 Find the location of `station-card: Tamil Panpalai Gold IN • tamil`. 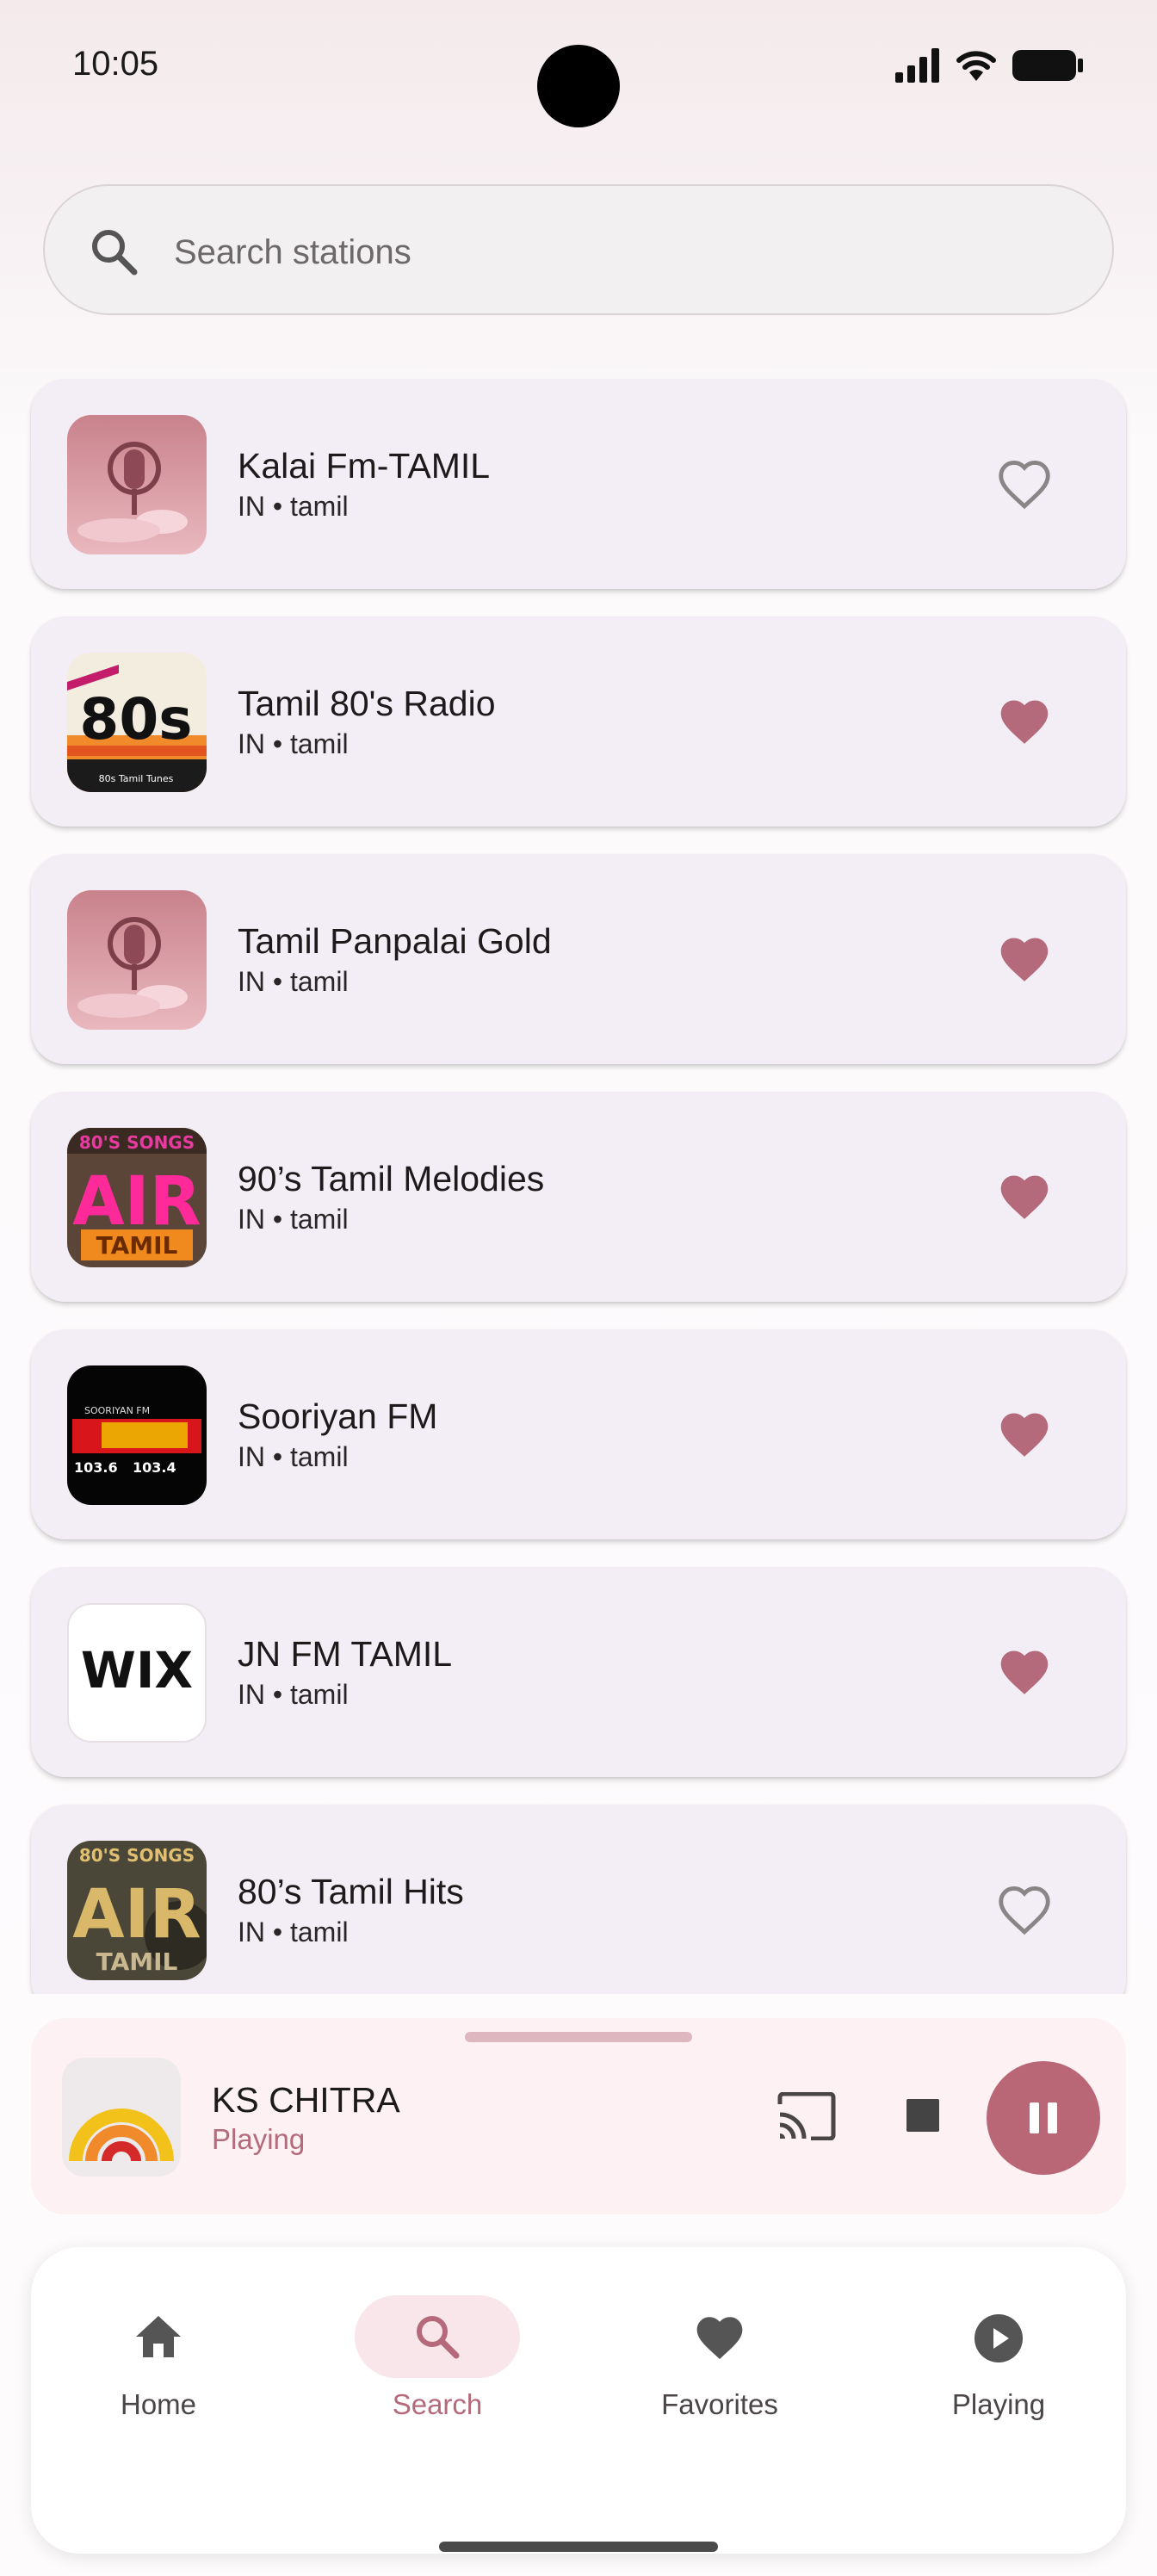

station-card: Tamil Panpalai Gold IN • tamil is located at coordinates (579, 959).